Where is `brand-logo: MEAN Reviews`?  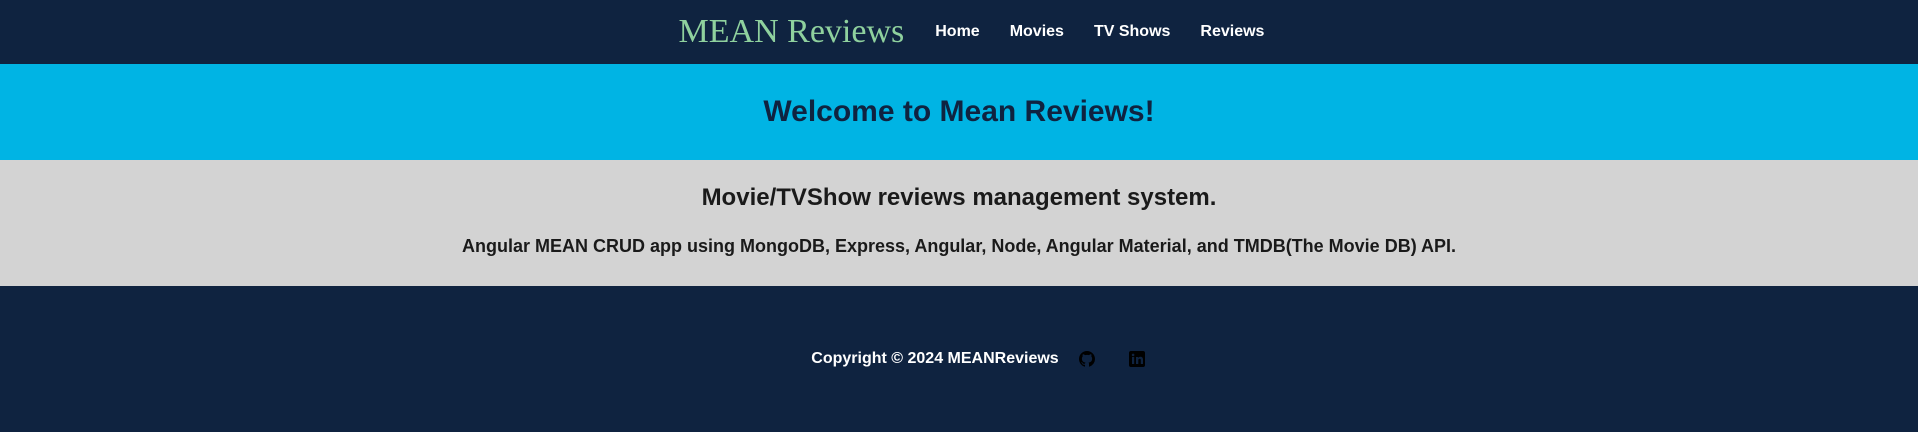
brand-logo: MEAN Reviews is located at coordinates (792, 32).